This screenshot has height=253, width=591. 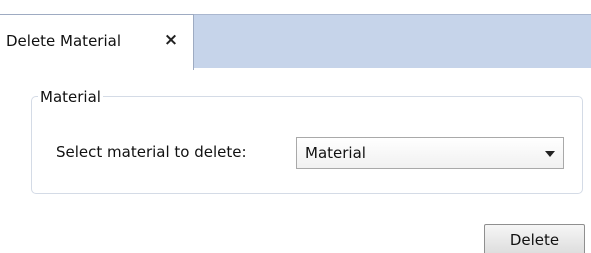 What do you see at coordinates (550, 154) in the screenshot?
I see `chevron-down-icon` at bounding box center [550, 154].